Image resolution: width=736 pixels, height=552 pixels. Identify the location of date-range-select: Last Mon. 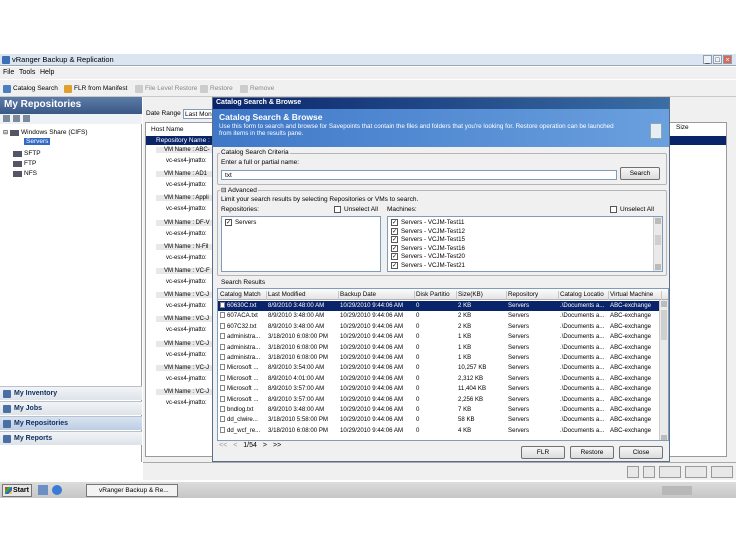
(199, 114).